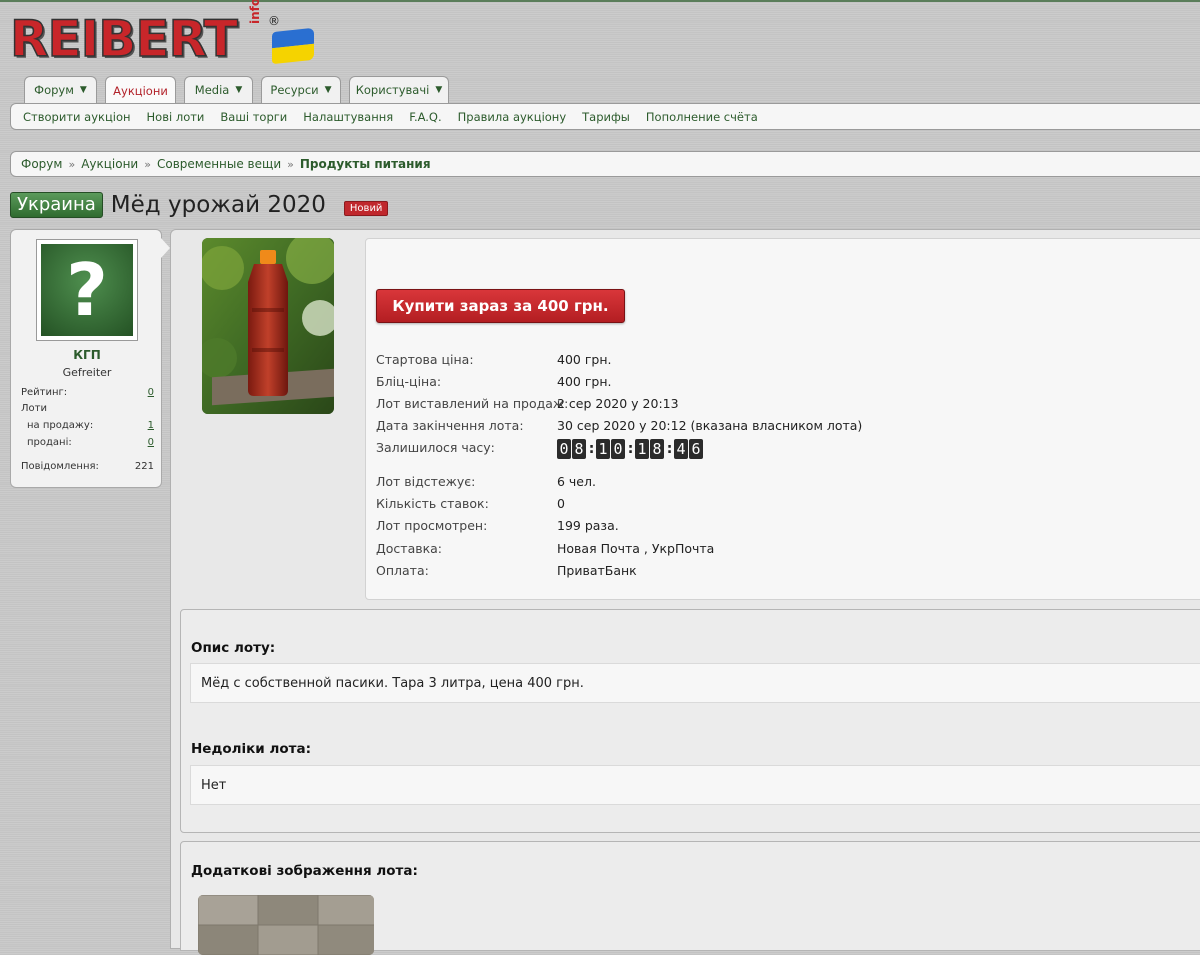 The height and width of the screenshot is (955, 1200). What do you see at coordinates (212, 90) in the screenshot?
I see `tab-label: Media` at bounding box center [212, 90].